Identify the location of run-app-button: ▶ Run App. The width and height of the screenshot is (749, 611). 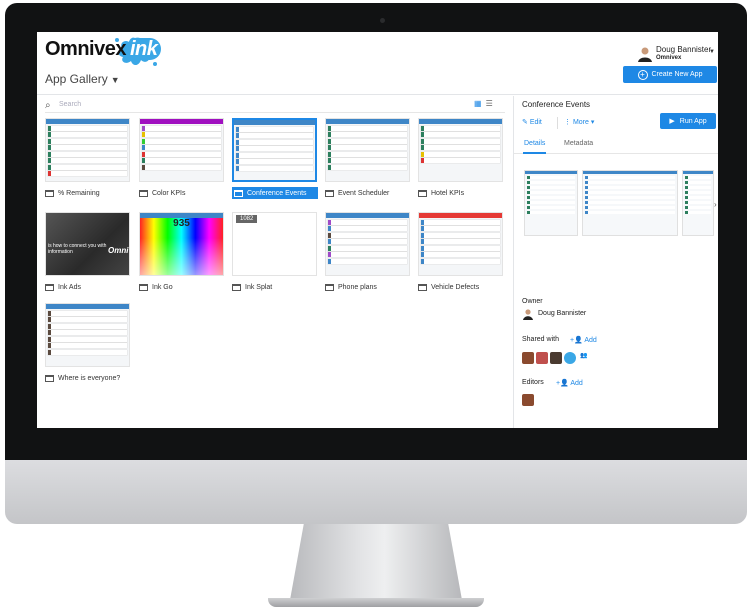
(688, 121).